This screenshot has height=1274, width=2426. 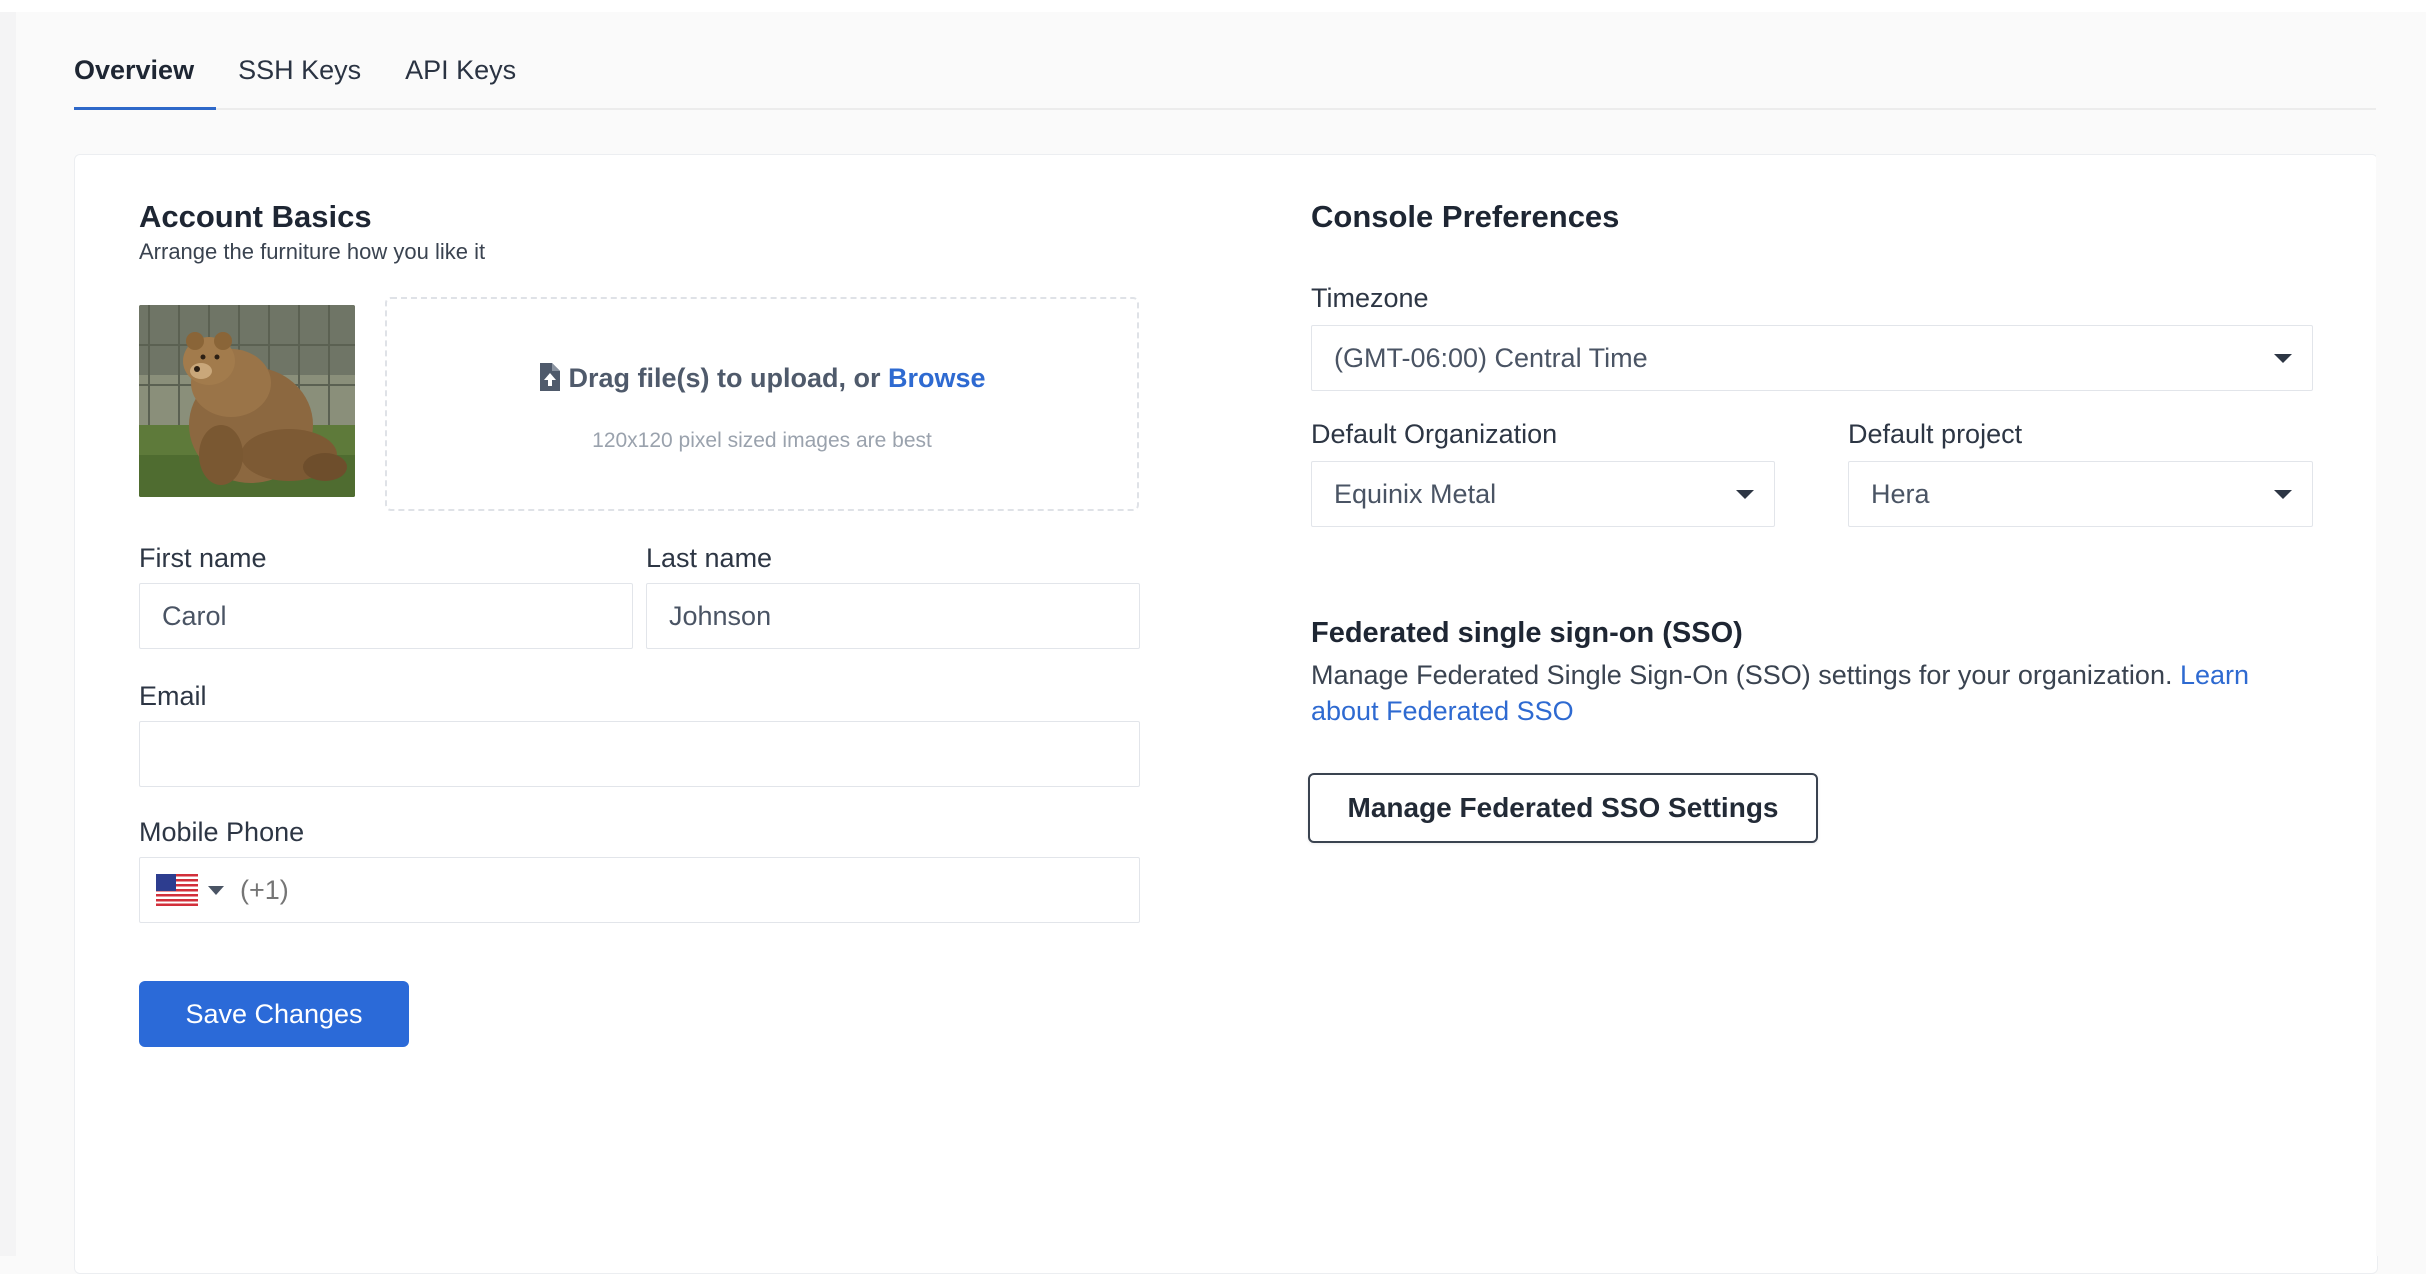 What do you see at coordinates (937, 378) in the screenshot?
I see `browse-link: Browse` at bounding box center [937, 378].